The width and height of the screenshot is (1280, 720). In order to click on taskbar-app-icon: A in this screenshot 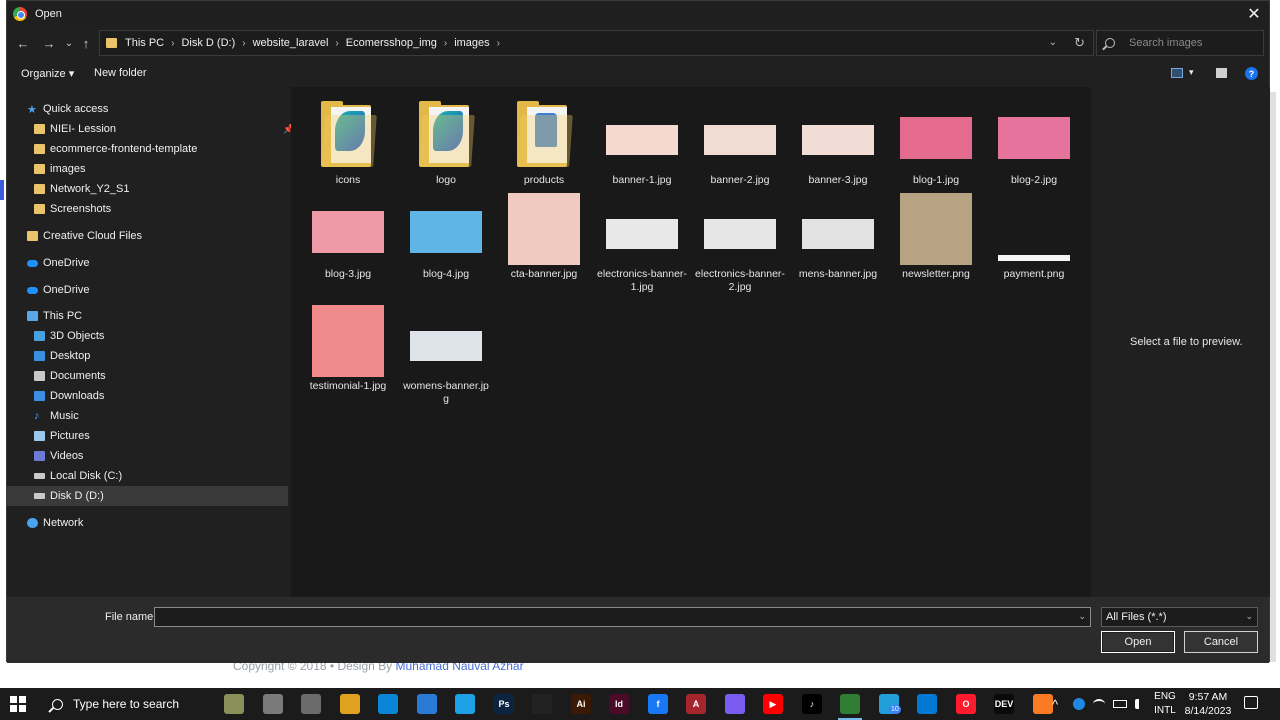, I will do `click(696, 704)`.